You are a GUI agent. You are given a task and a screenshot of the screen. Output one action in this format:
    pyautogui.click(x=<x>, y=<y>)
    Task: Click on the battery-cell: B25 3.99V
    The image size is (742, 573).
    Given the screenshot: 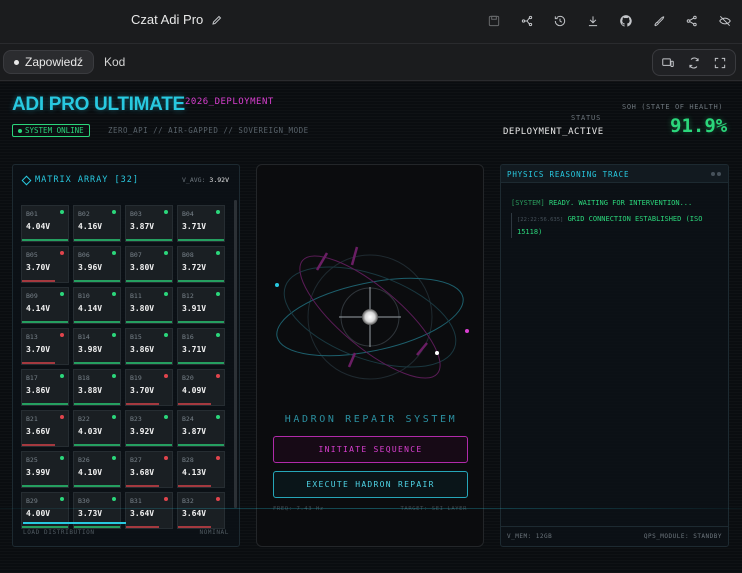 What is the action you would take?
    pyautogui.click(x=45, y=469)
    